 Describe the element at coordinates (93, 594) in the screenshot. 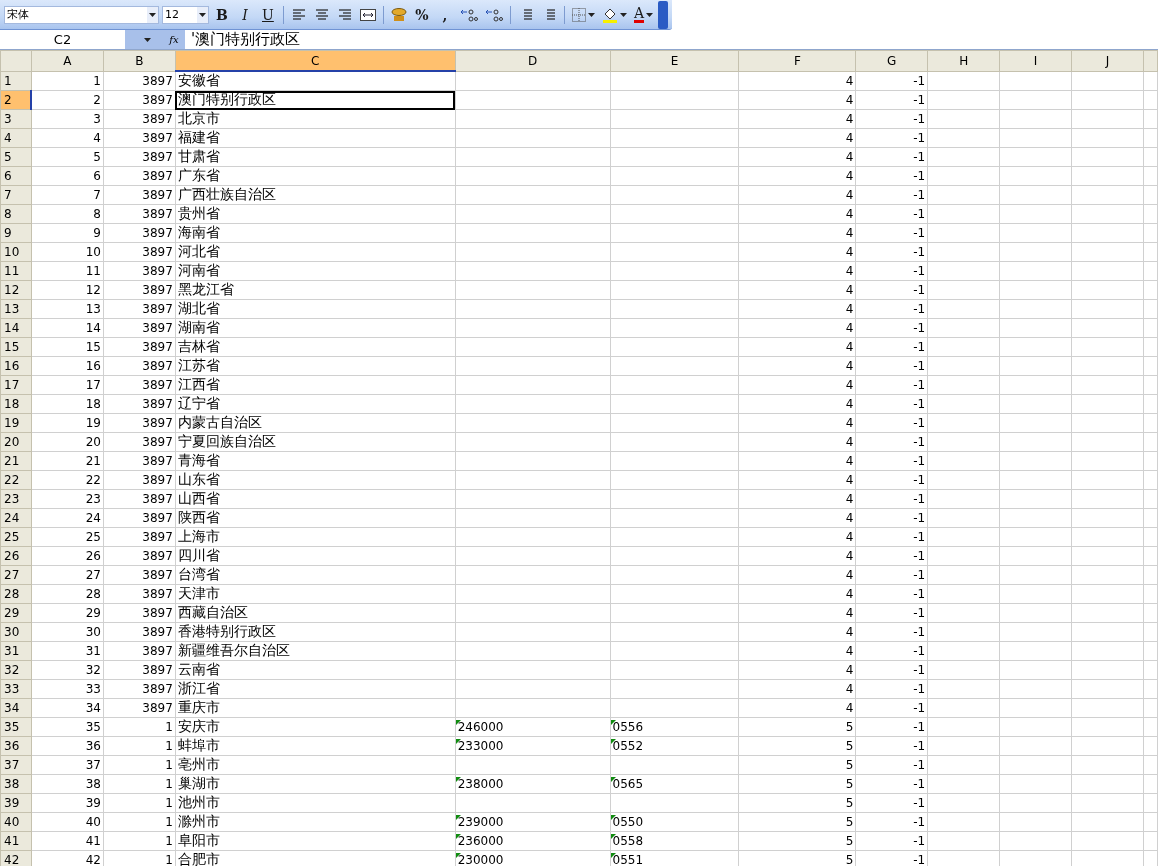

I see `table-cell-text: 28` at that location.